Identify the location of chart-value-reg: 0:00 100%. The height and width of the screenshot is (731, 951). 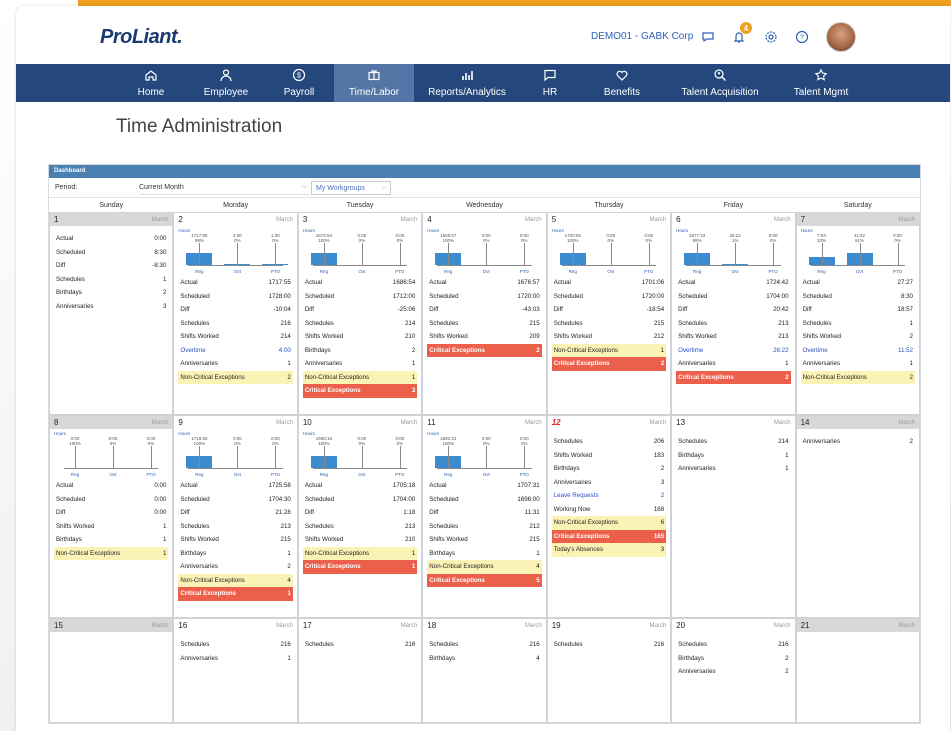
(75, 441).